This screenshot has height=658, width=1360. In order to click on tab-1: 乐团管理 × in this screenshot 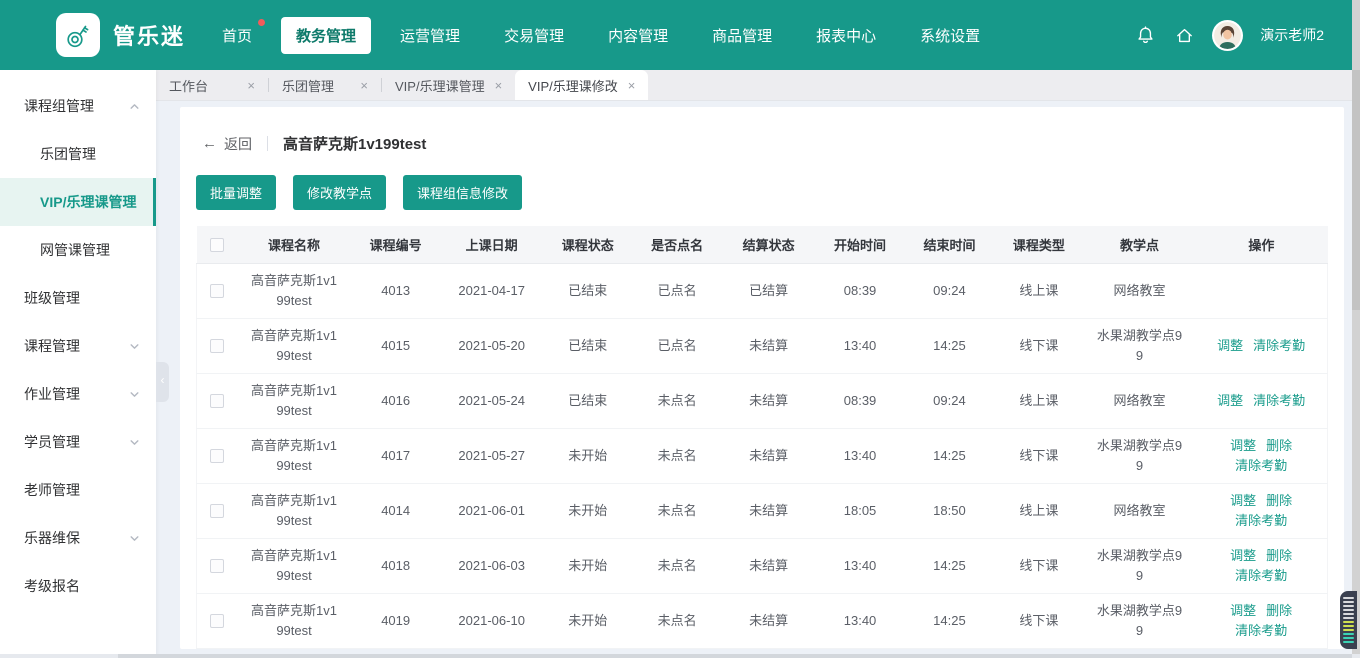, I will do `click(325, 85)`.